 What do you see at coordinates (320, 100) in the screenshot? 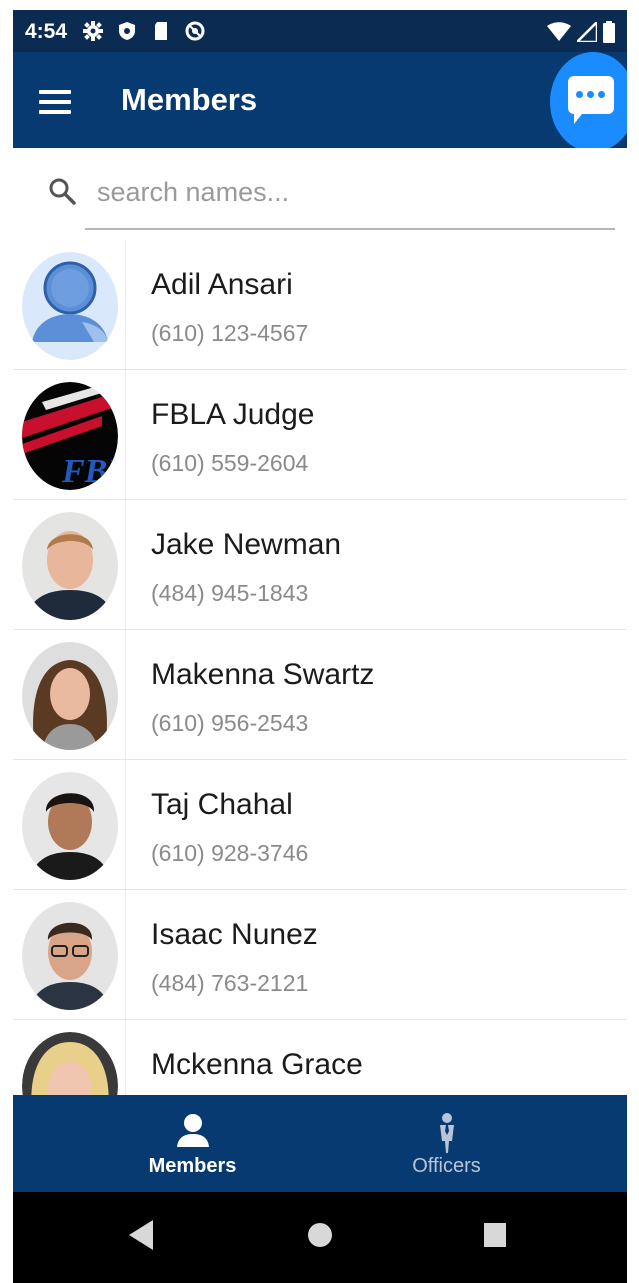
I see `app-bar: Members` at bounding box center [320, 100].